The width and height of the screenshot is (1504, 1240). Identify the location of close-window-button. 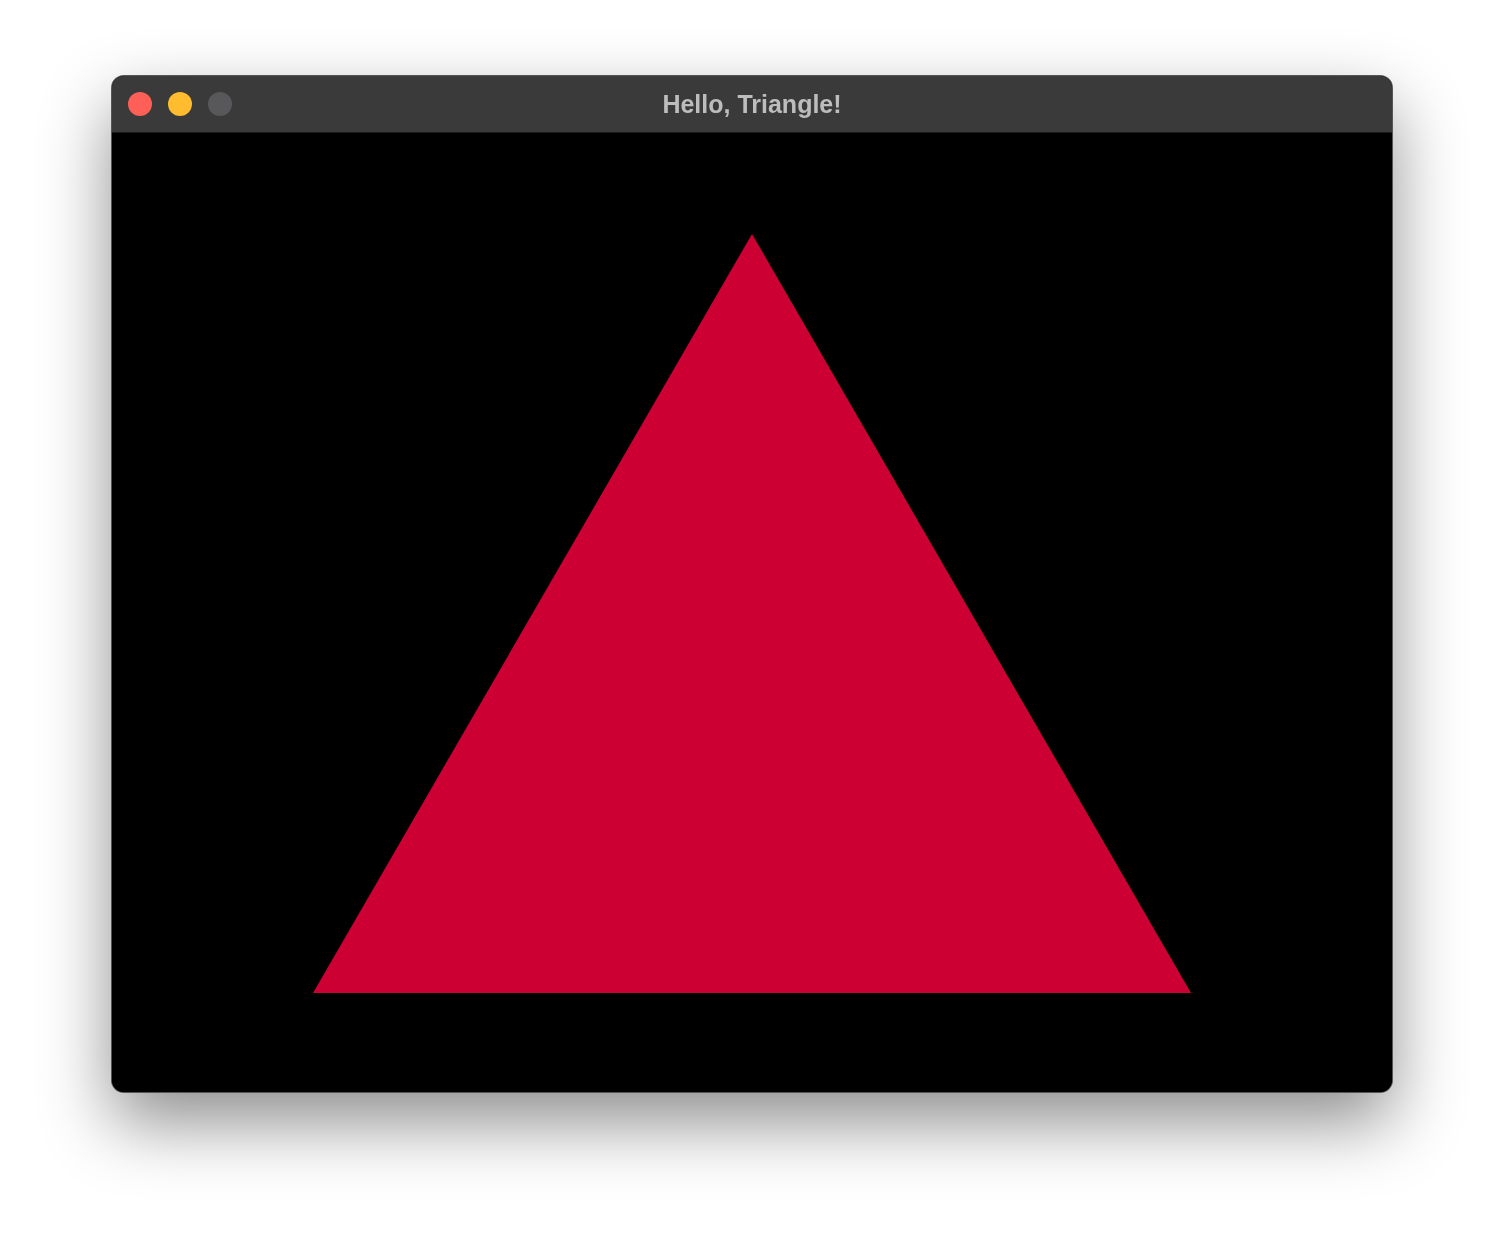
(140, 104).